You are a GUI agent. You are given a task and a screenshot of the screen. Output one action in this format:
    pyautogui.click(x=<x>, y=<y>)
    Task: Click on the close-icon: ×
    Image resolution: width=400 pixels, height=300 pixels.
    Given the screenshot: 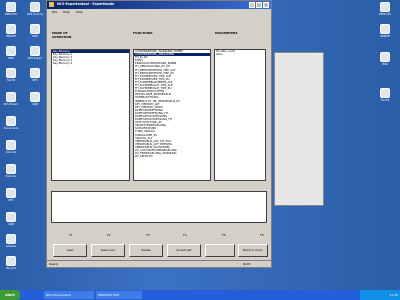 What is the action you would take?
    pyautogui.click(x=266, y=5)
    